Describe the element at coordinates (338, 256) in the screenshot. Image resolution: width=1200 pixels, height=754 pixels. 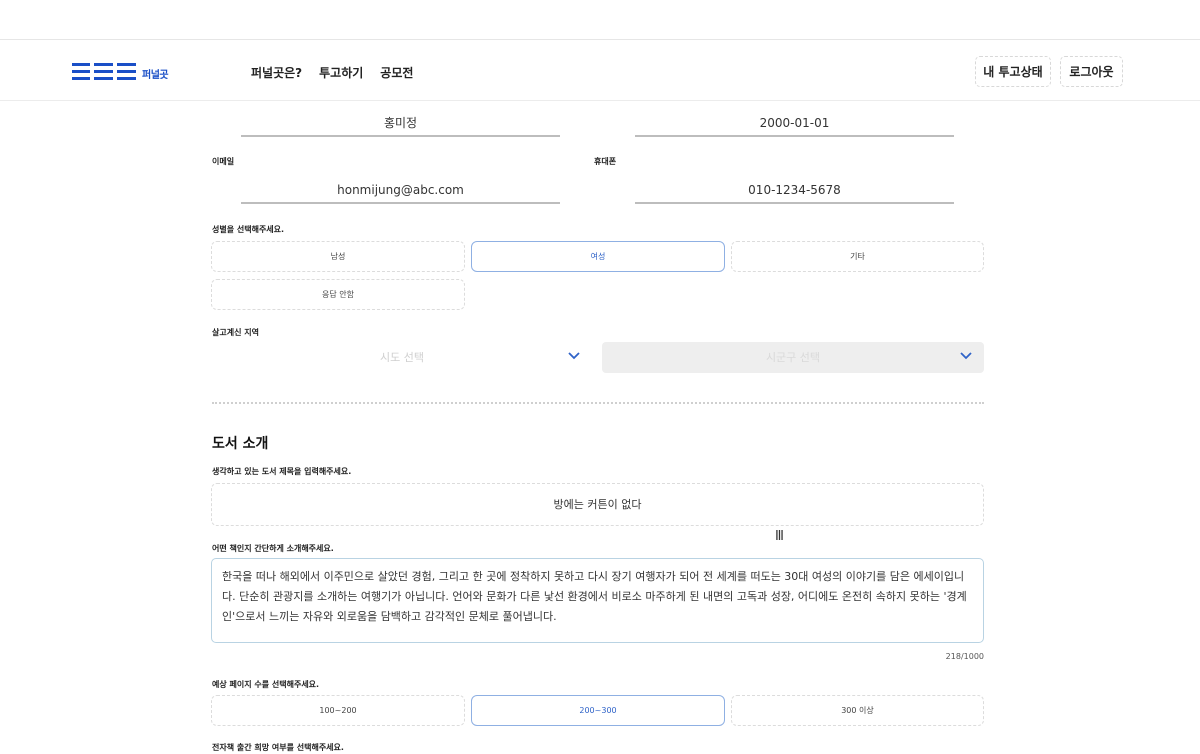
I see `gender-option-male: 남성` at that location.